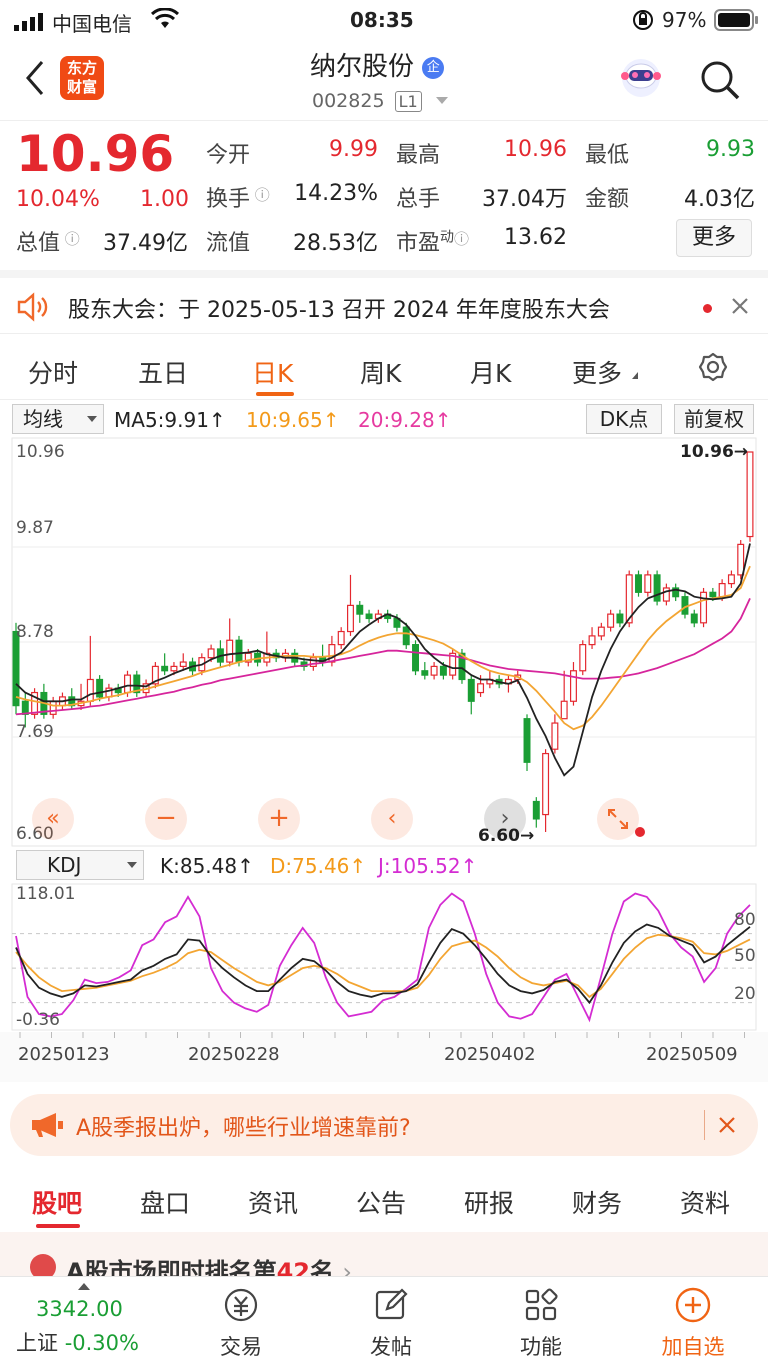 The image size is (768, 1366). Describe the element at coordinates (273, 1202) in the screenshot. I see `tab-news: 资讯` at that location.